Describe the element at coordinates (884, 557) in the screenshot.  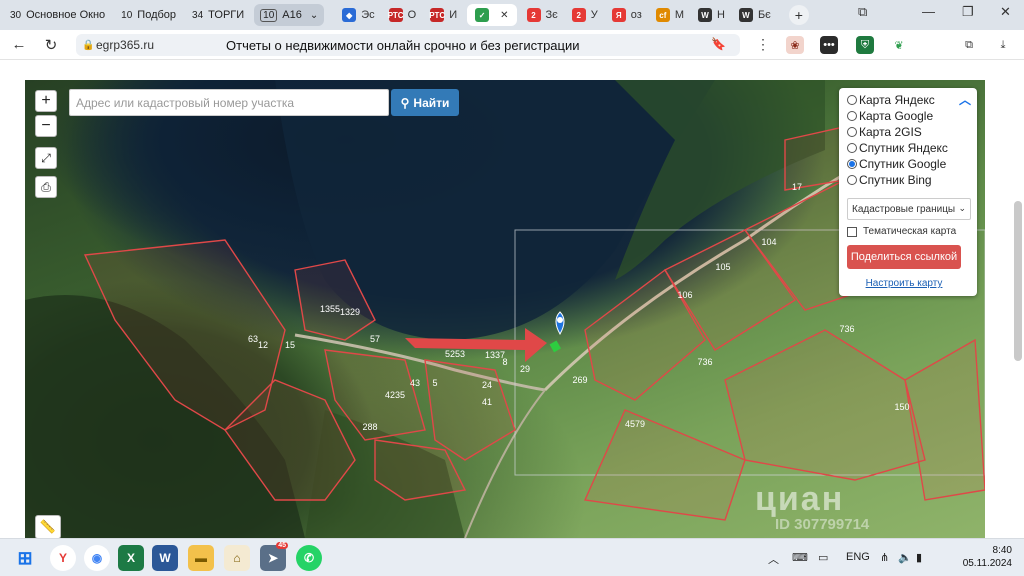
I see `wifi-icon: ⋔` at that location.